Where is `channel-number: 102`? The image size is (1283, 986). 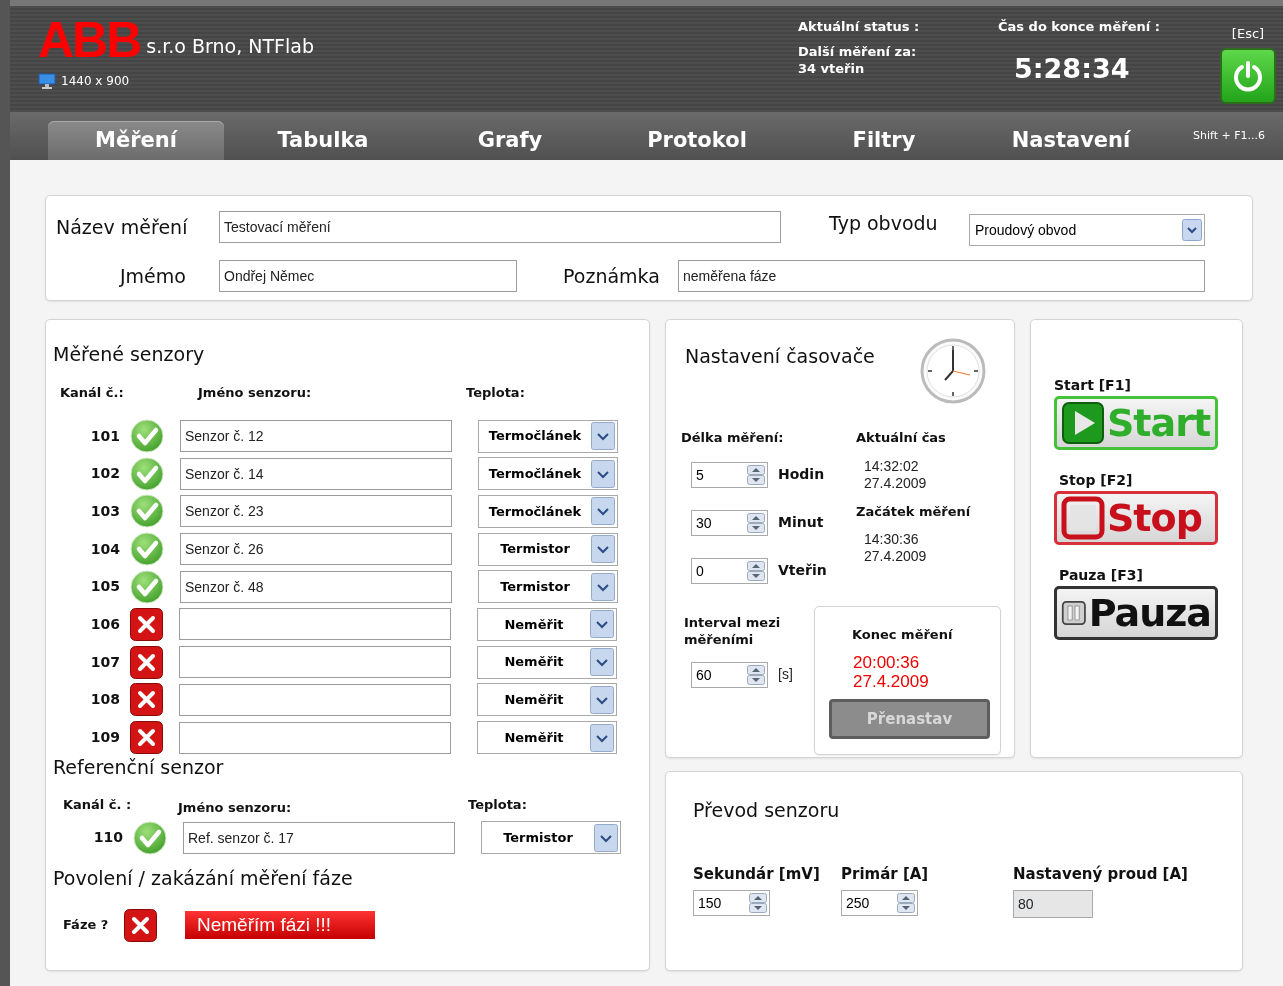
channel-number: 102 is located at coordinates (104, 474).